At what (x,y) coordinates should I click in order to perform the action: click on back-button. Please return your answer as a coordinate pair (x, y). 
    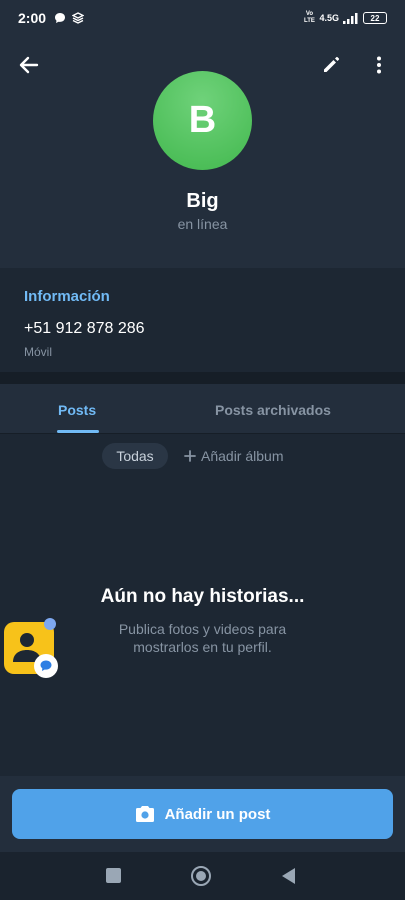
    Looking at the image, I should click on (29, 65).